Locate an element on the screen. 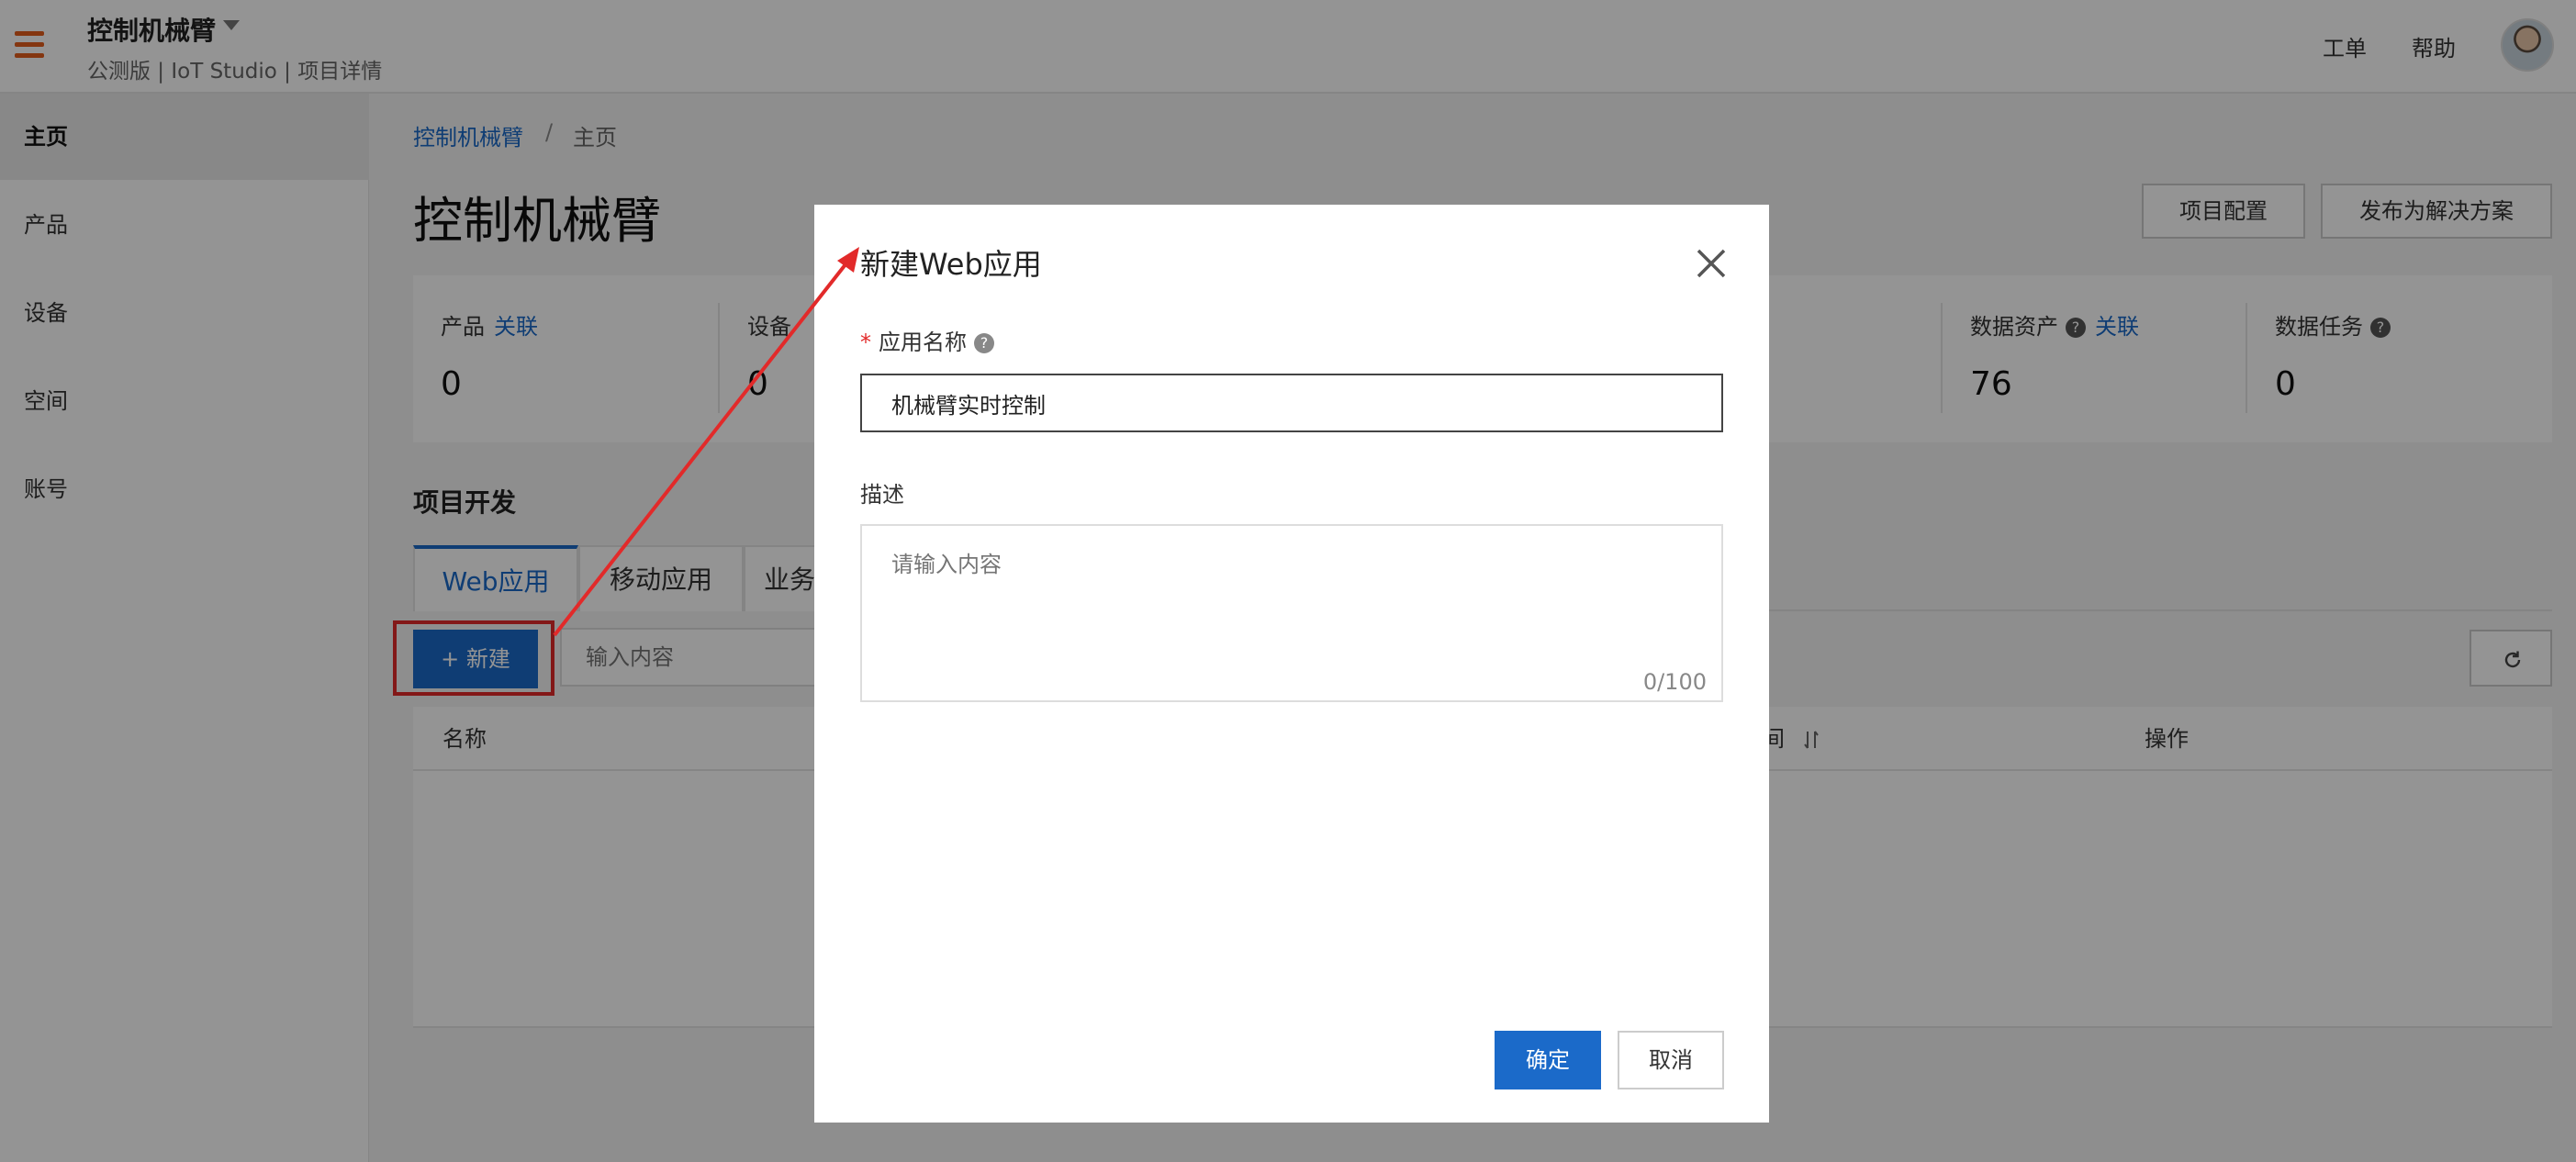 This screenshot has height=1162, width=2576. app-name-input is located at coordinates (1291, 402).